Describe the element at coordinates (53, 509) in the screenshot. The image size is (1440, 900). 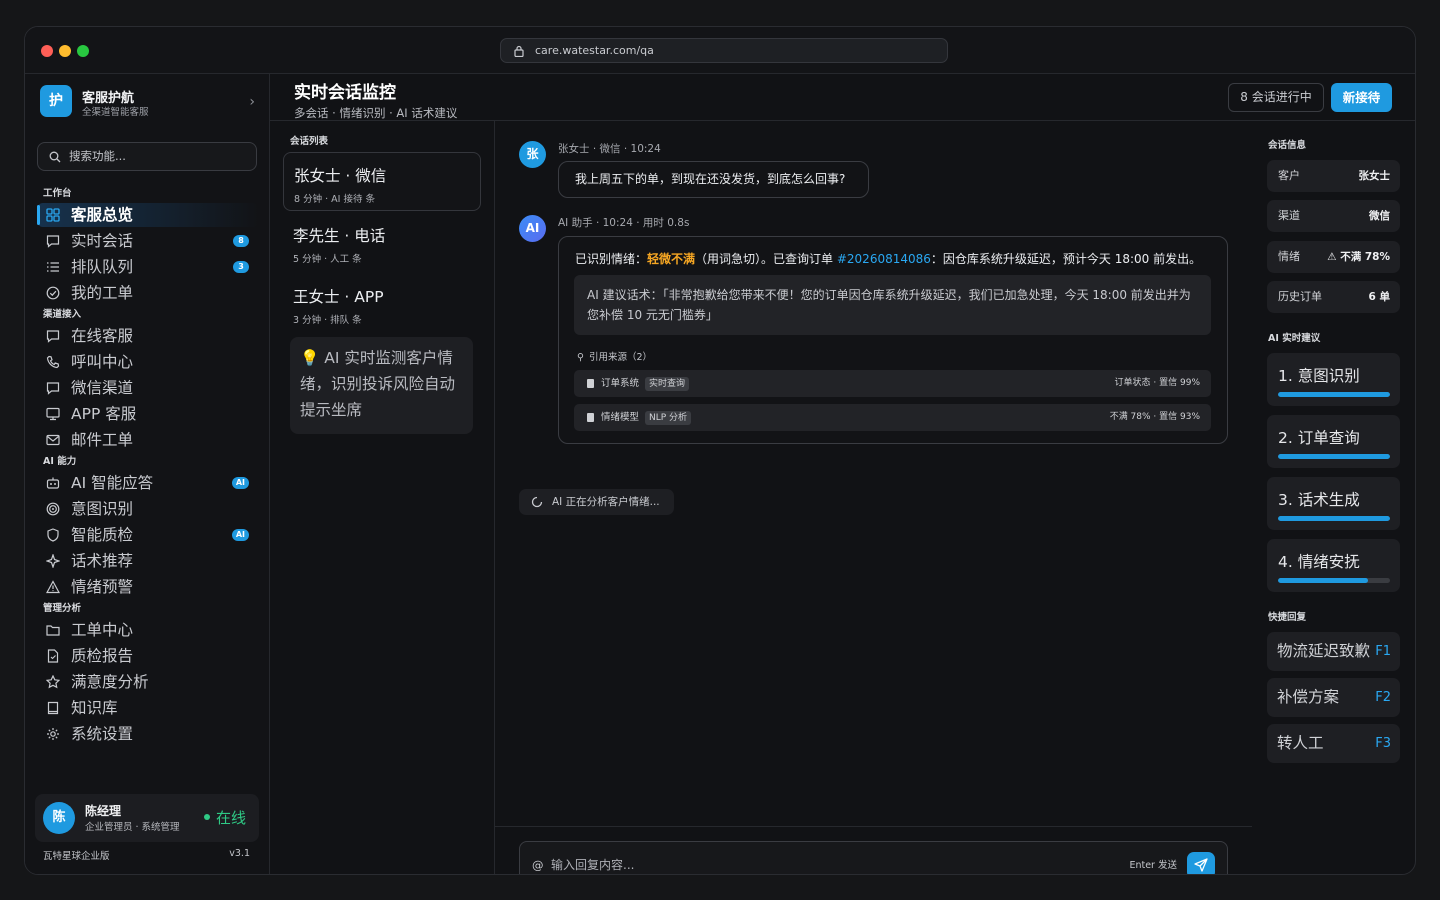
I see `target-icon` at that location.